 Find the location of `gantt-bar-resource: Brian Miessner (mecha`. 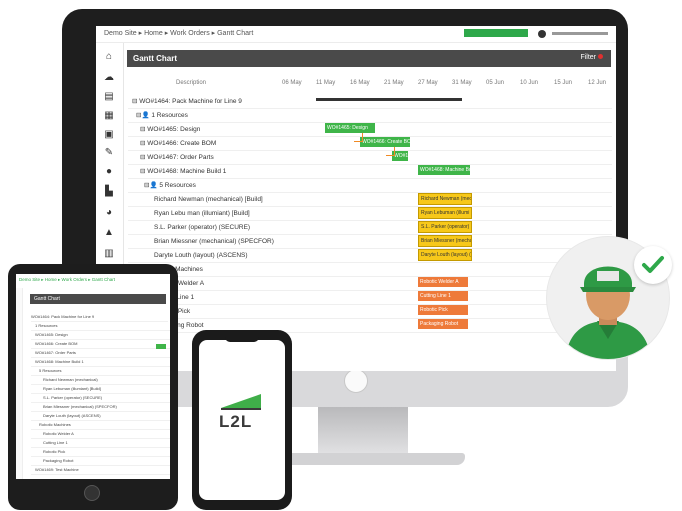

gantt-bar-resource: Brian Miessner (mecha is located at coordinates (445, 241).